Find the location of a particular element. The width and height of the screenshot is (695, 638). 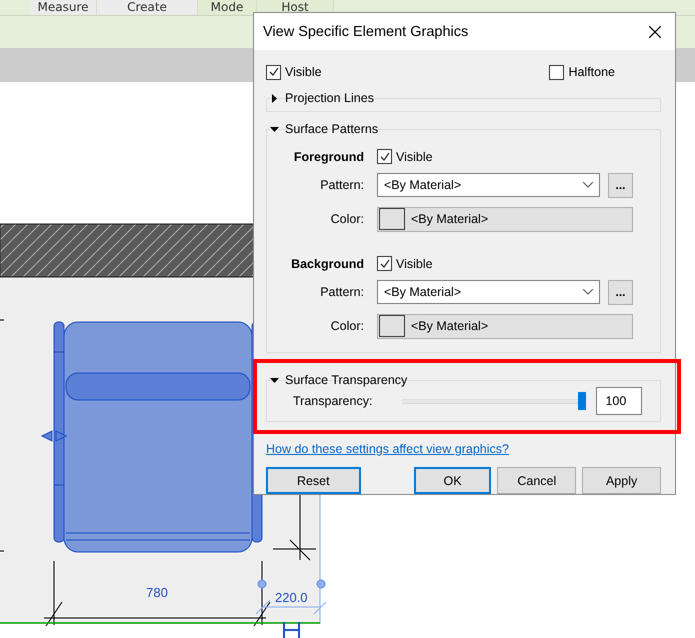

field-label: Transparency: is located at coordinates (332, 401).